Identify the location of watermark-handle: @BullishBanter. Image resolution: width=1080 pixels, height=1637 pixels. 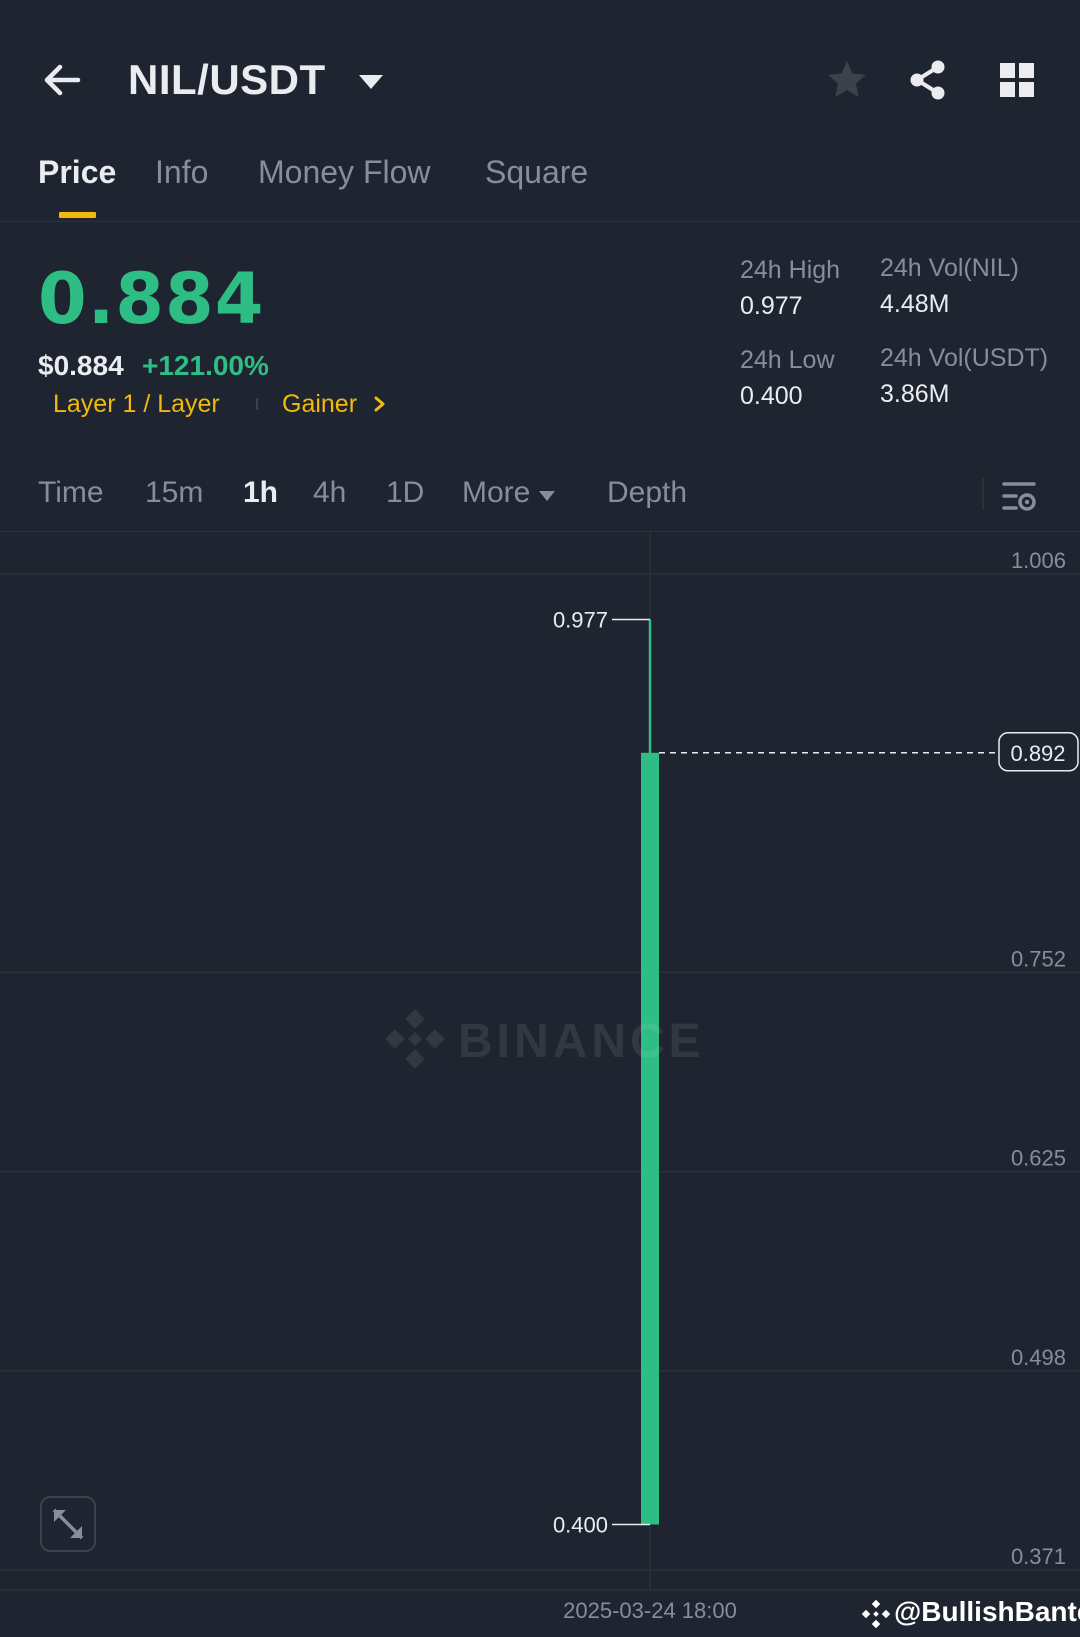
(987, 1611).